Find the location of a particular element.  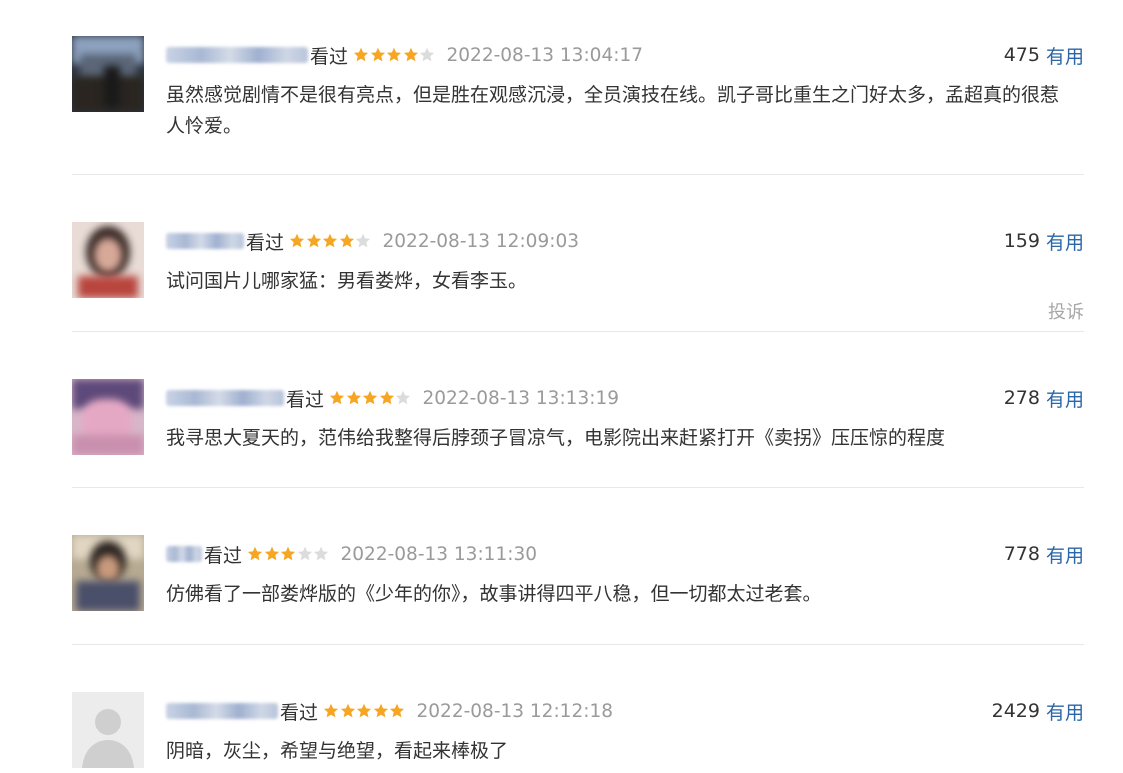

comment-text: 试问国片儿哪家猛：男看娄烨，女看李玉。 is located at coordinates (347, 281).